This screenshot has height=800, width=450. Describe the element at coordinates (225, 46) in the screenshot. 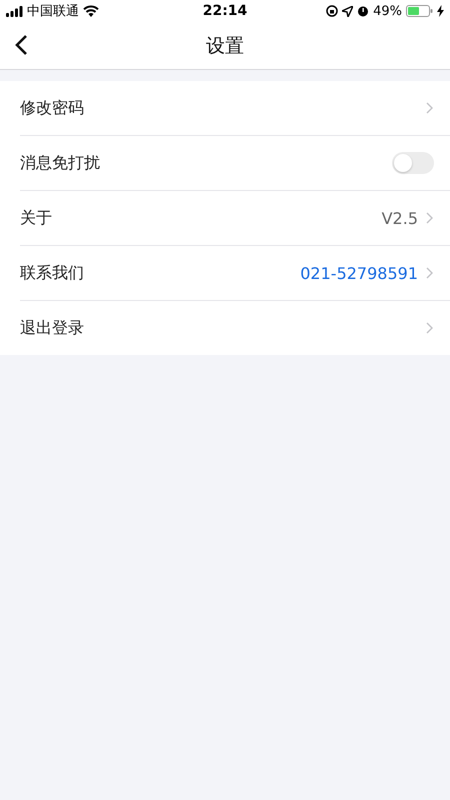

I see `page-title: 设置` at that location.